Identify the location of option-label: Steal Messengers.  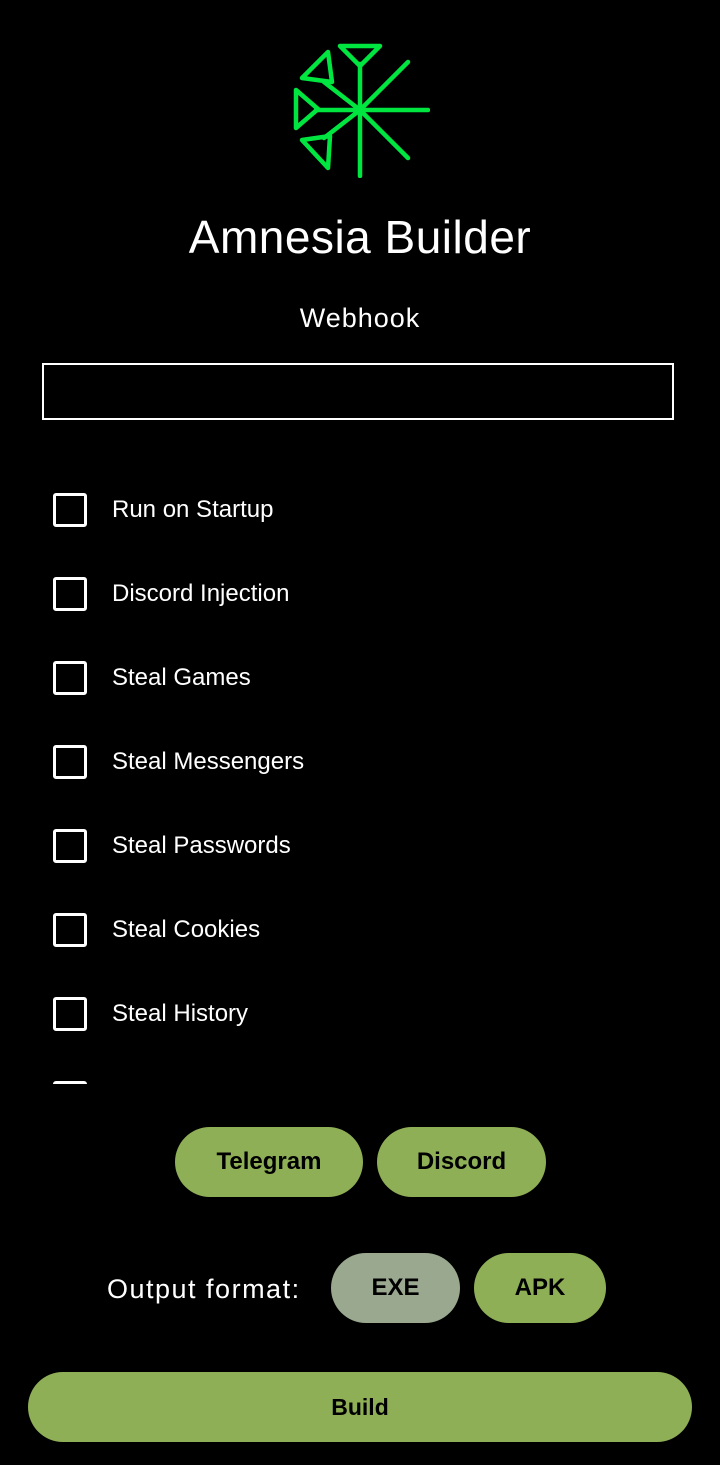
(208, 761).